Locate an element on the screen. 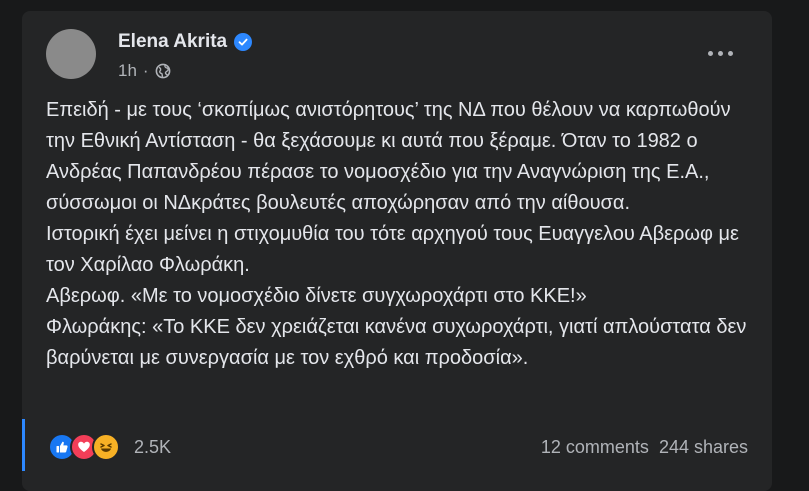 This screenshot has width=809, height=491. avatar is located at coordinates (71, 54).